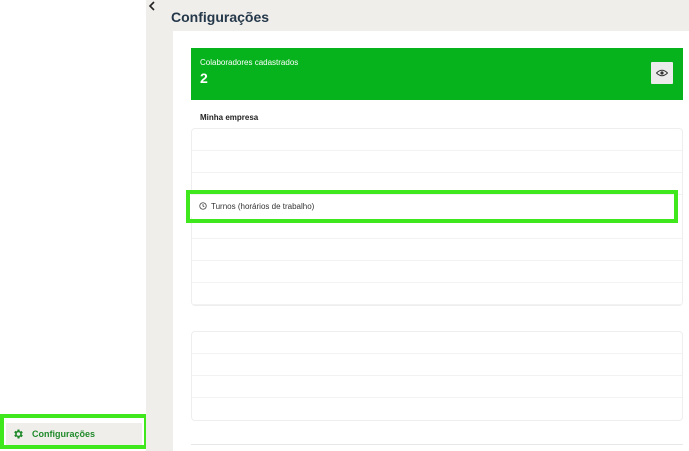 Image resolution: width=689 pixels, height=451 pixels. I want to click on collapse-sidebar-button, so click(152, 7).